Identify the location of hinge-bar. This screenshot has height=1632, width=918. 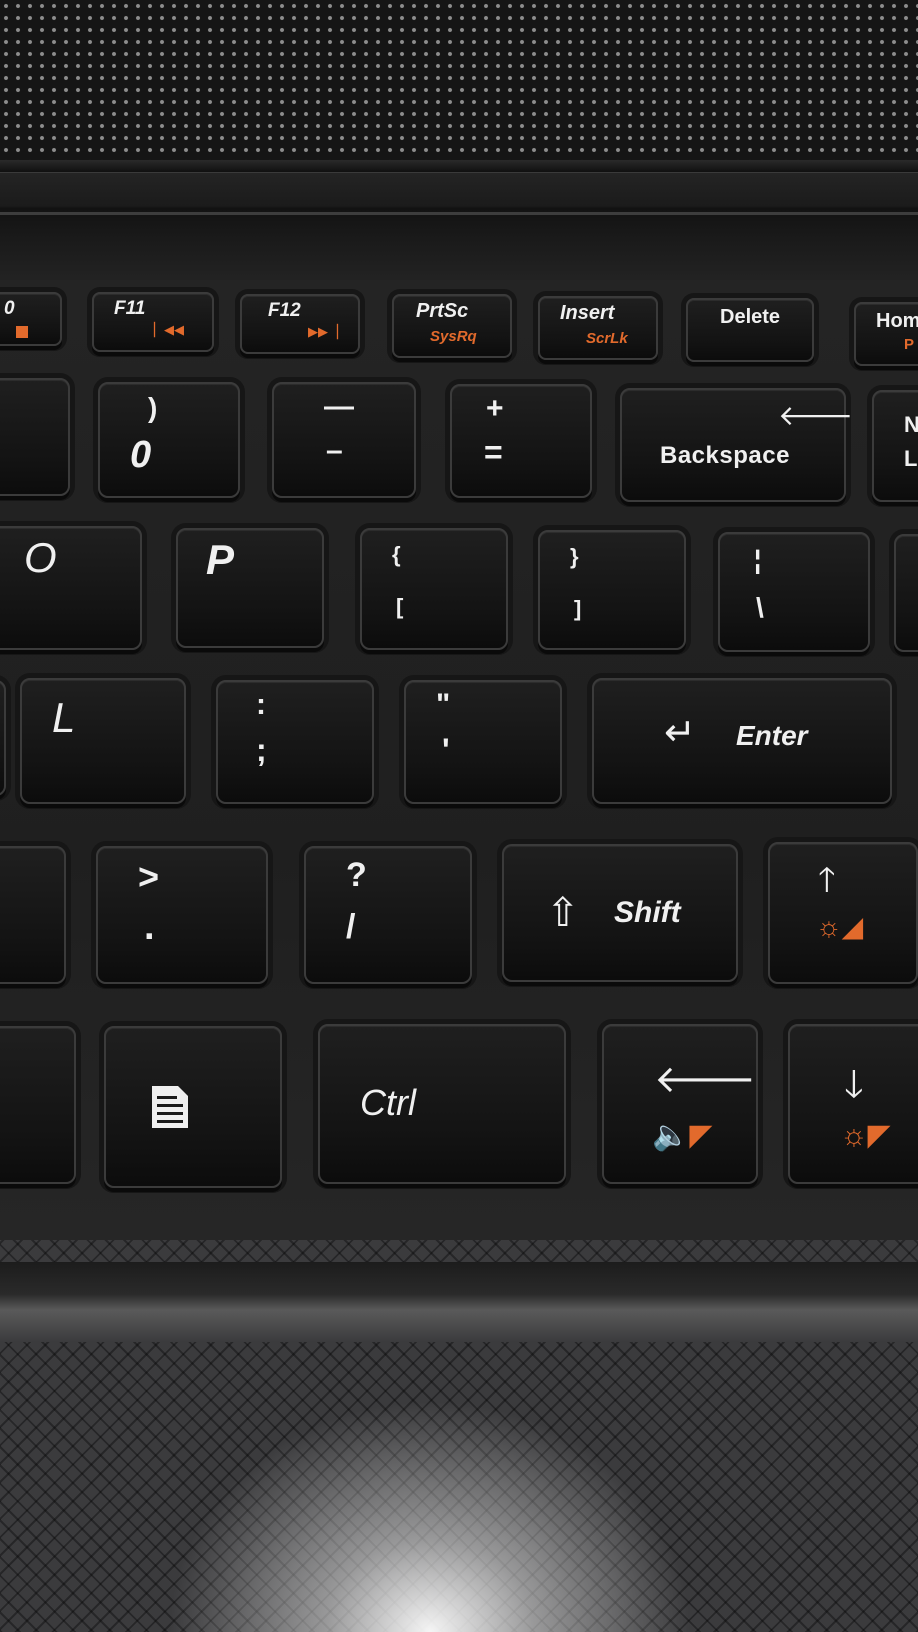
(459, 227).